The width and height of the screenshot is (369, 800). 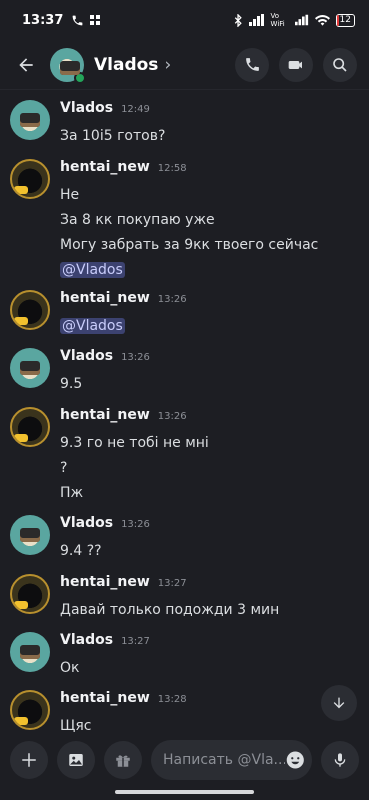 I want to click on message-input-wrapper, so click(x=231, y=760).